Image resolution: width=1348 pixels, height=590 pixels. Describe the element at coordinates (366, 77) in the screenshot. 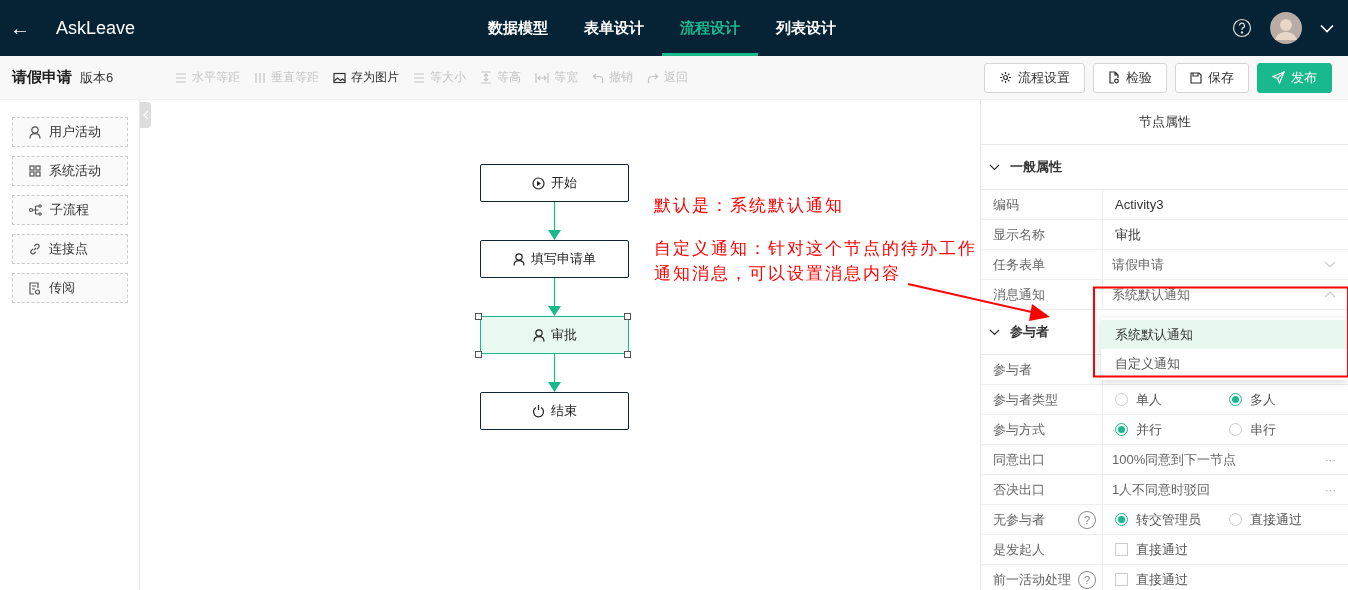

I see `toolbar-tool: 存为图片` at that location.